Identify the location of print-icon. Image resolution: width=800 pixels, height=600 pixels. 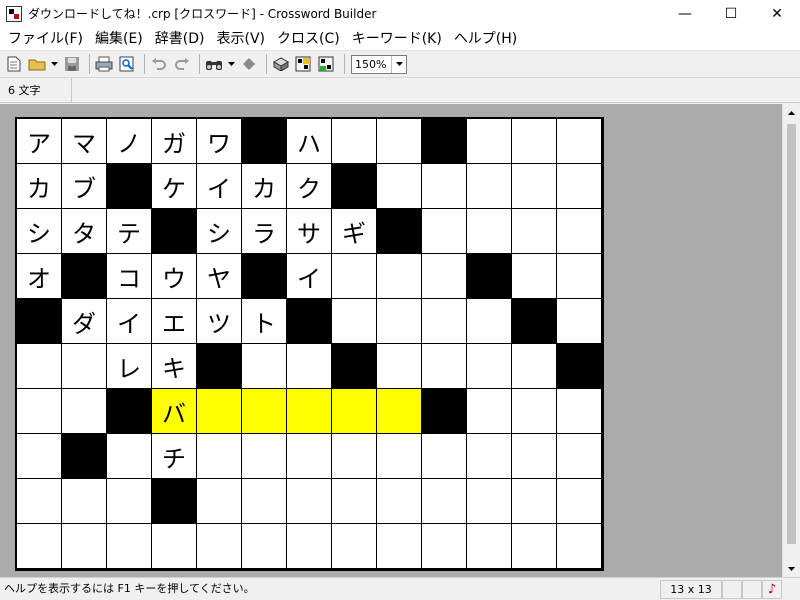
(104, 64).